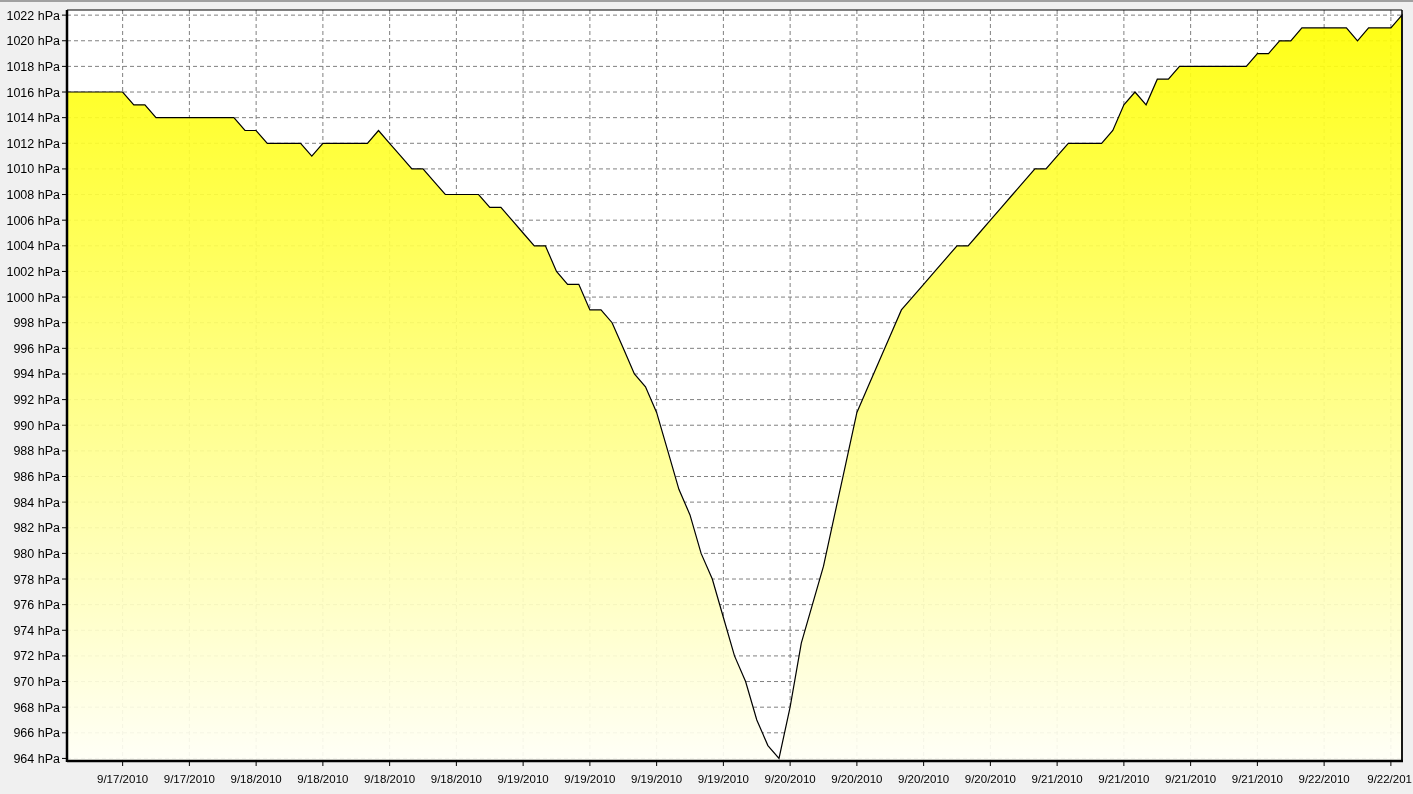 Image resolution: width=1413 pixels, height=794 pixels. Describe the element at coordinates (33, 297) in the screenshot. I see `y-axis-label: 1000 hPa` at that location.